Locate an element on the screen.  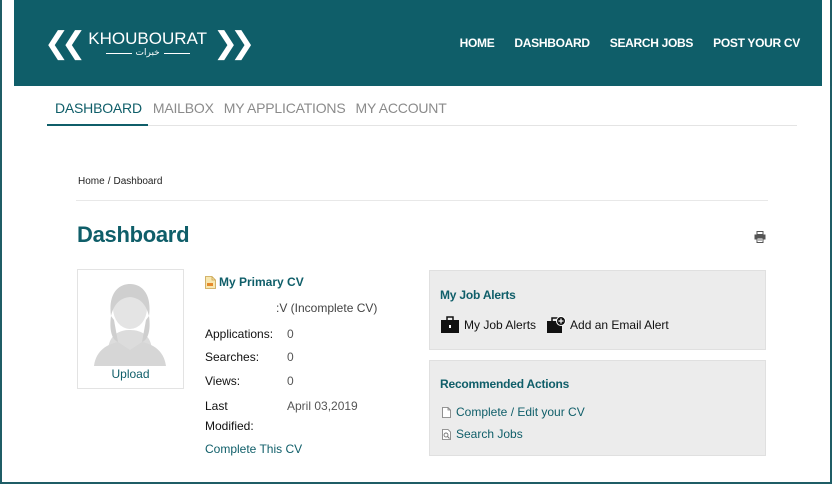
cv-status: :V (Incomplete CV) is located at coordinates (327, 308).